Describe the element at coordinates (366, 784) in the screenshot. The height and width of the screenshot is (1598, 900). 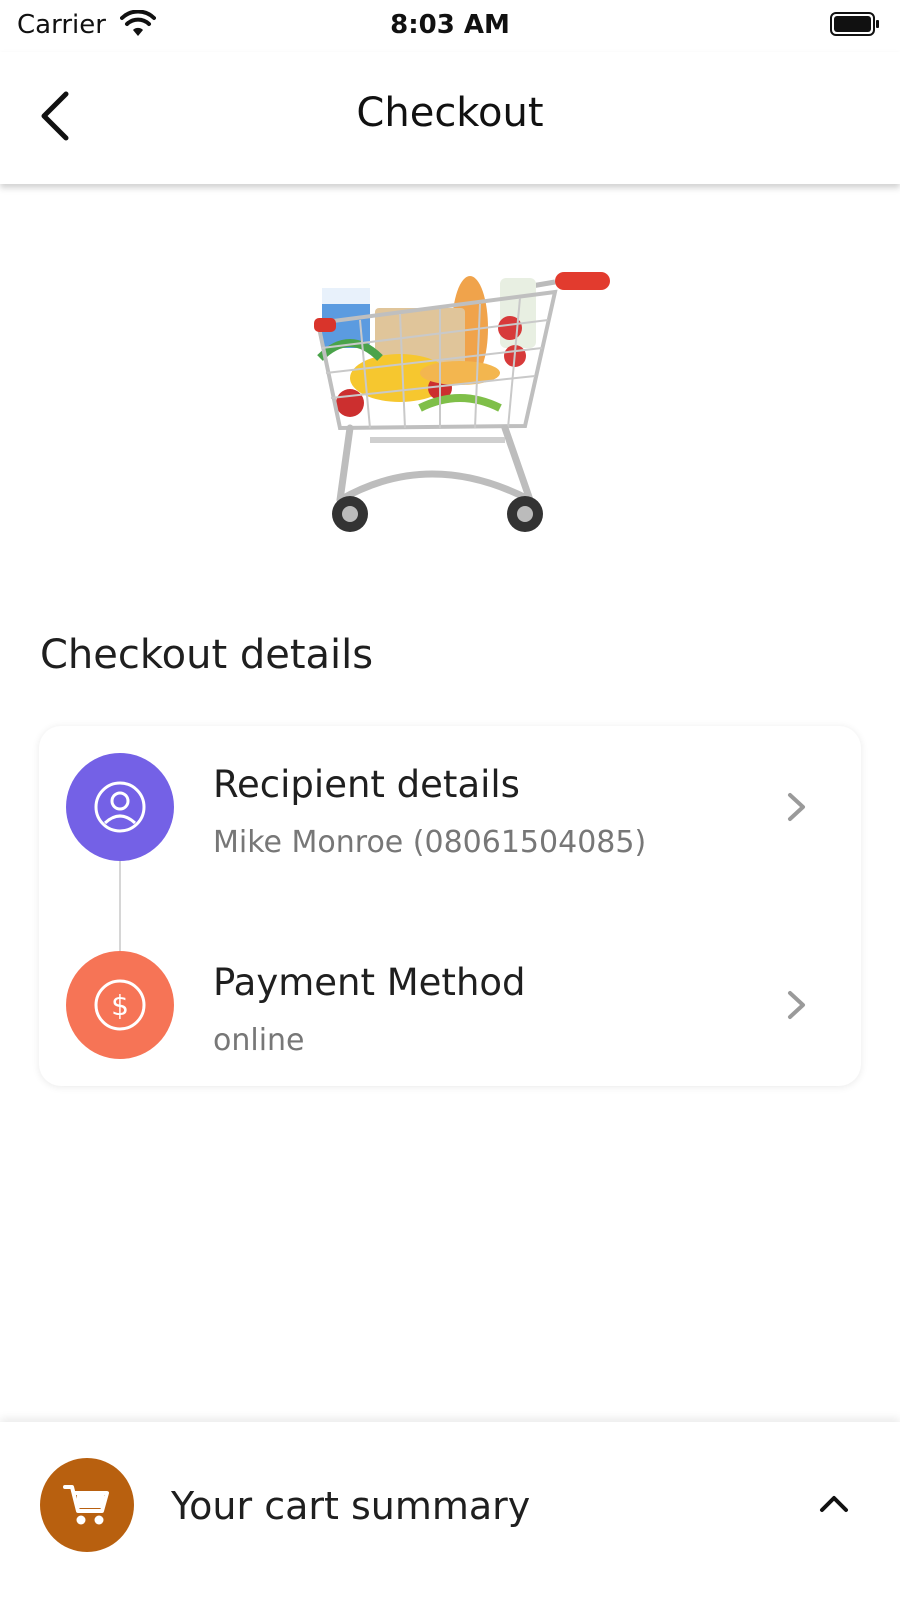
I see `recipient-details-title: Recipient details` at that location.